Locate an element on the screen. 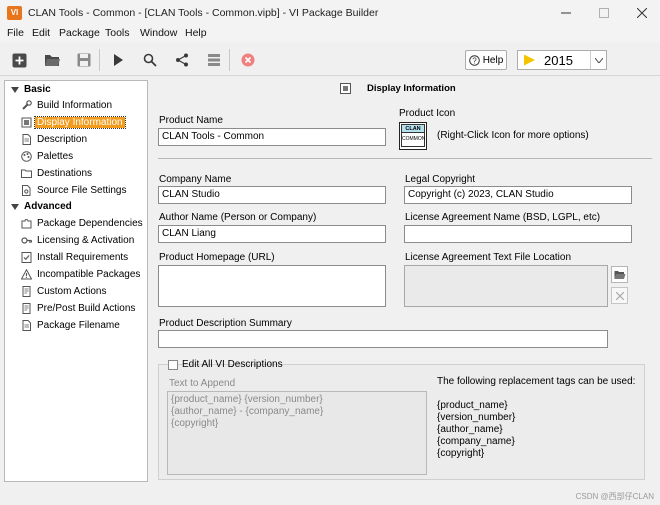 This screenshot has width=660, height=505. browse-license-button is located at coordinates (619, 274).